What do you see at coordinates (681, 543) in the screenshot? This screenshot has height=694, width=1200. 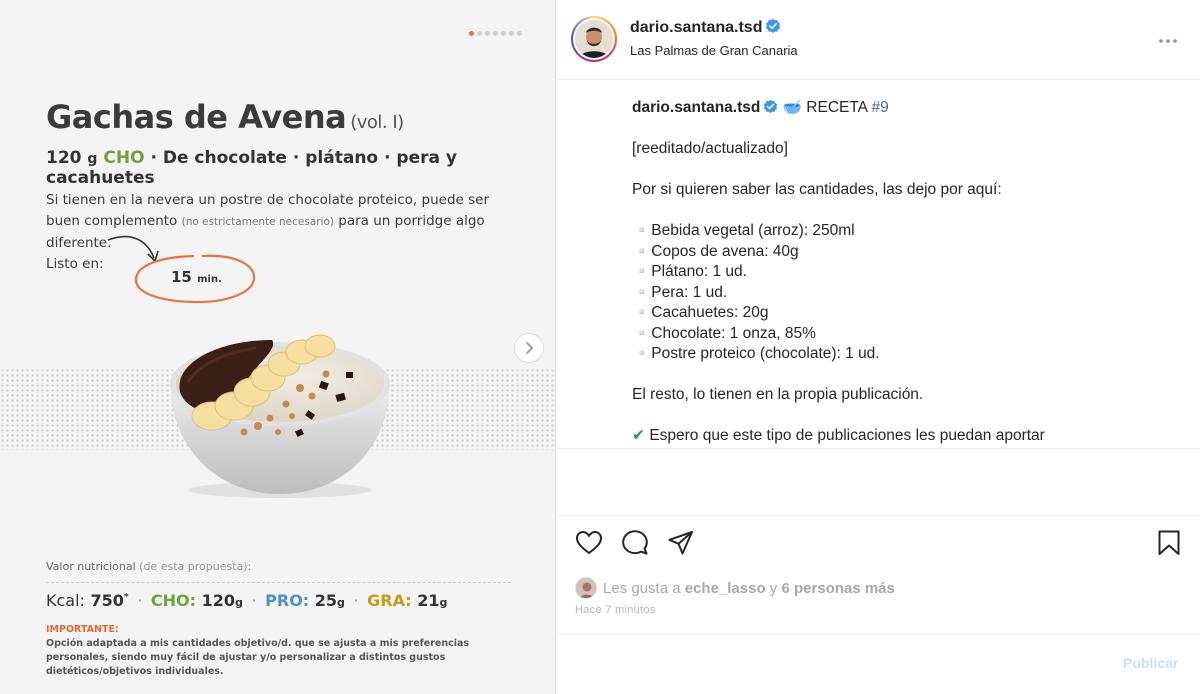 I see `share-send-icon` at bounding box center [681, 543].